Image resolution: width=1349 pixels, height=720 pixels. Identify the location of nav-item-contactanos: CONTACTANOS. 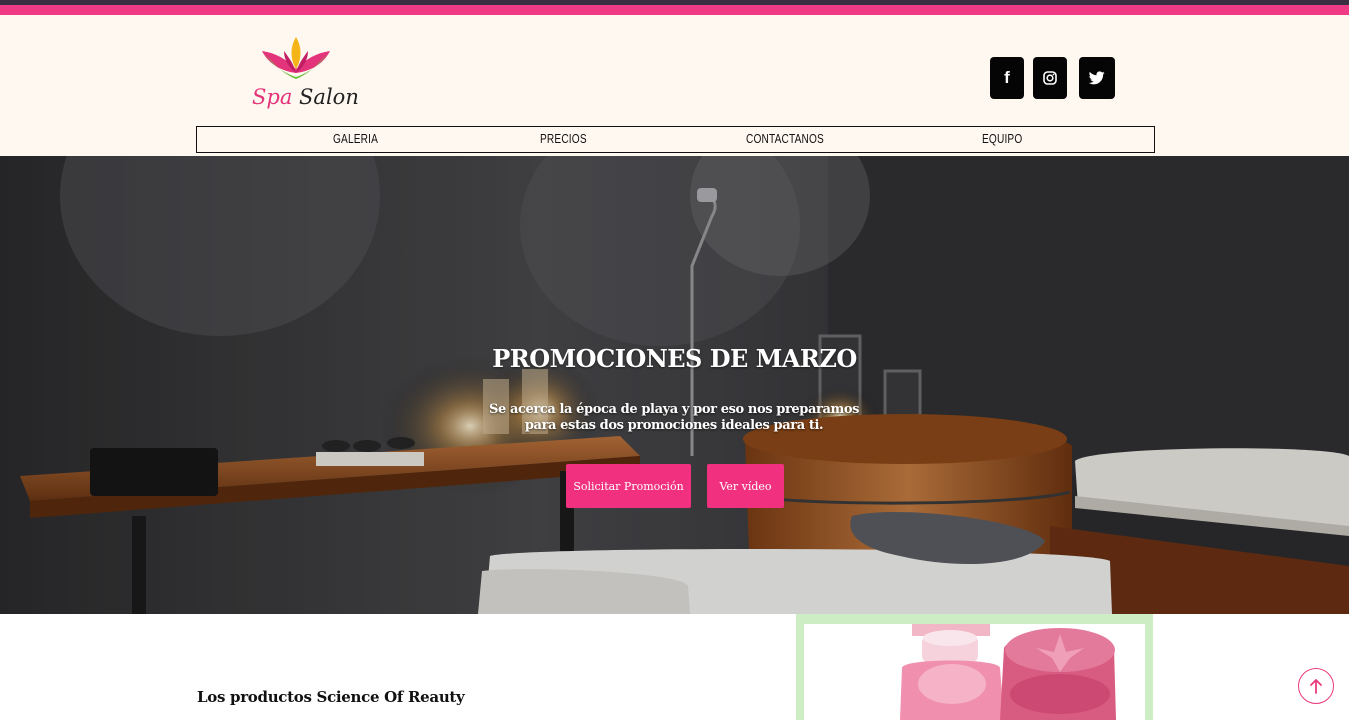
(785, 138).